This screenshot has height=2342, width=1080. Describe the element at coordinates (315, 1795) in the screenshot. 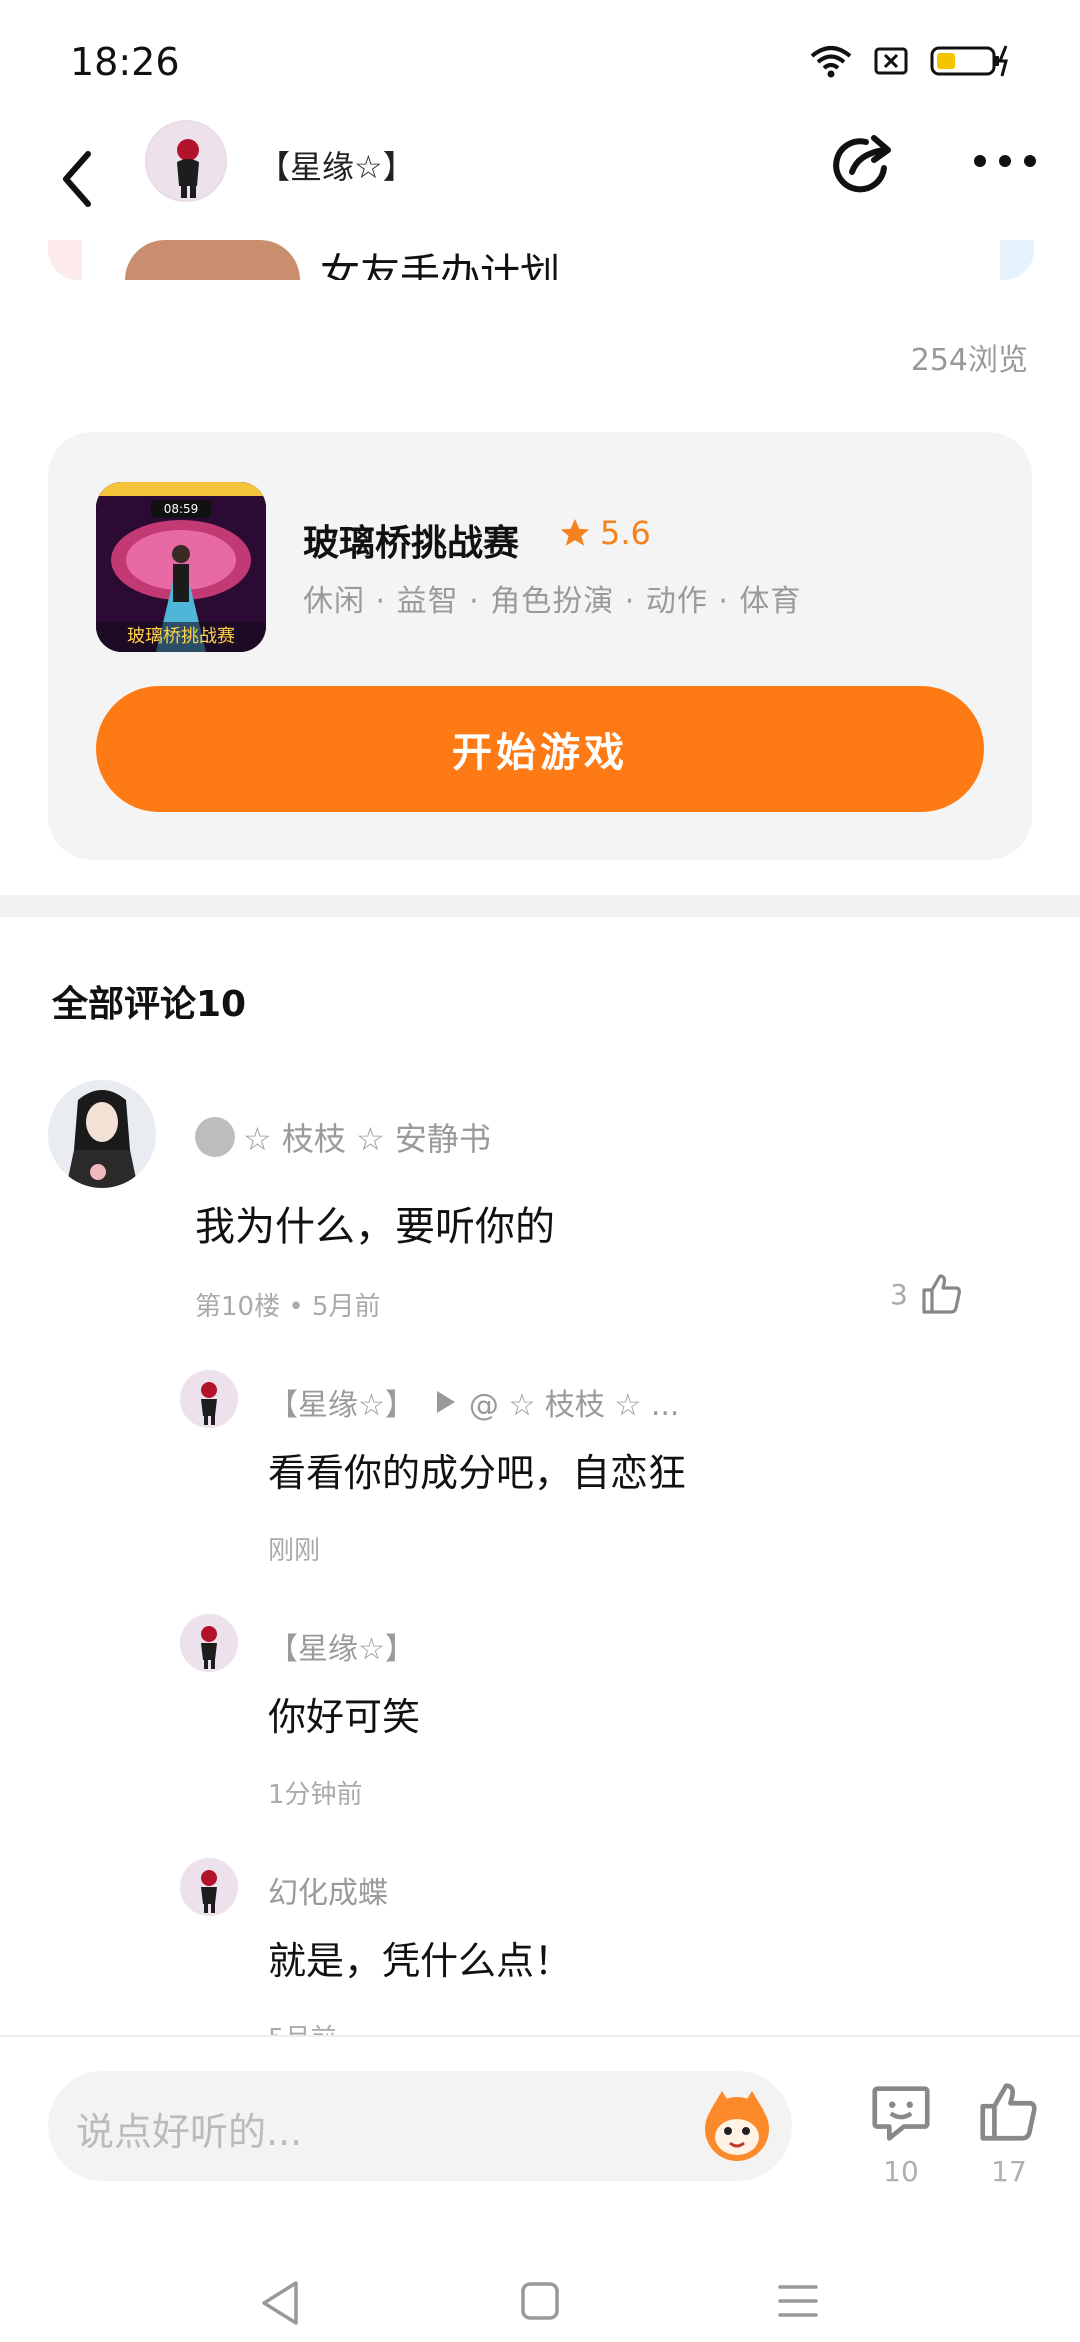

I see `reply-meta: 1分钟前` at that location.